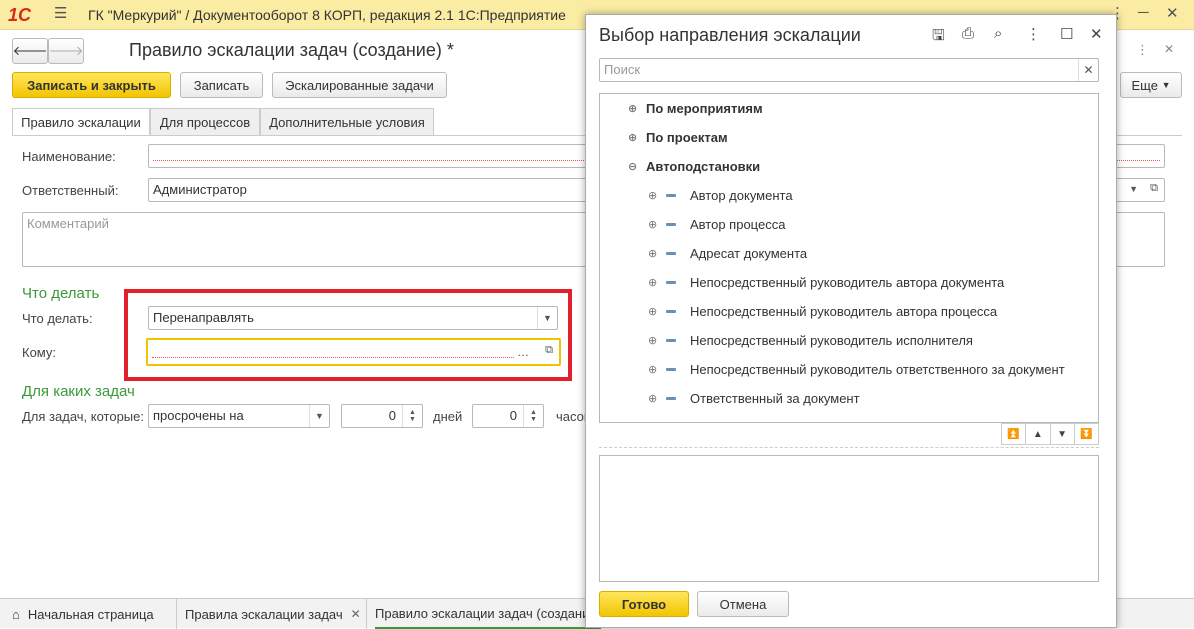 The image size is (1194, 629). I want to click on forward-button: 🡒, so click(66, 51).